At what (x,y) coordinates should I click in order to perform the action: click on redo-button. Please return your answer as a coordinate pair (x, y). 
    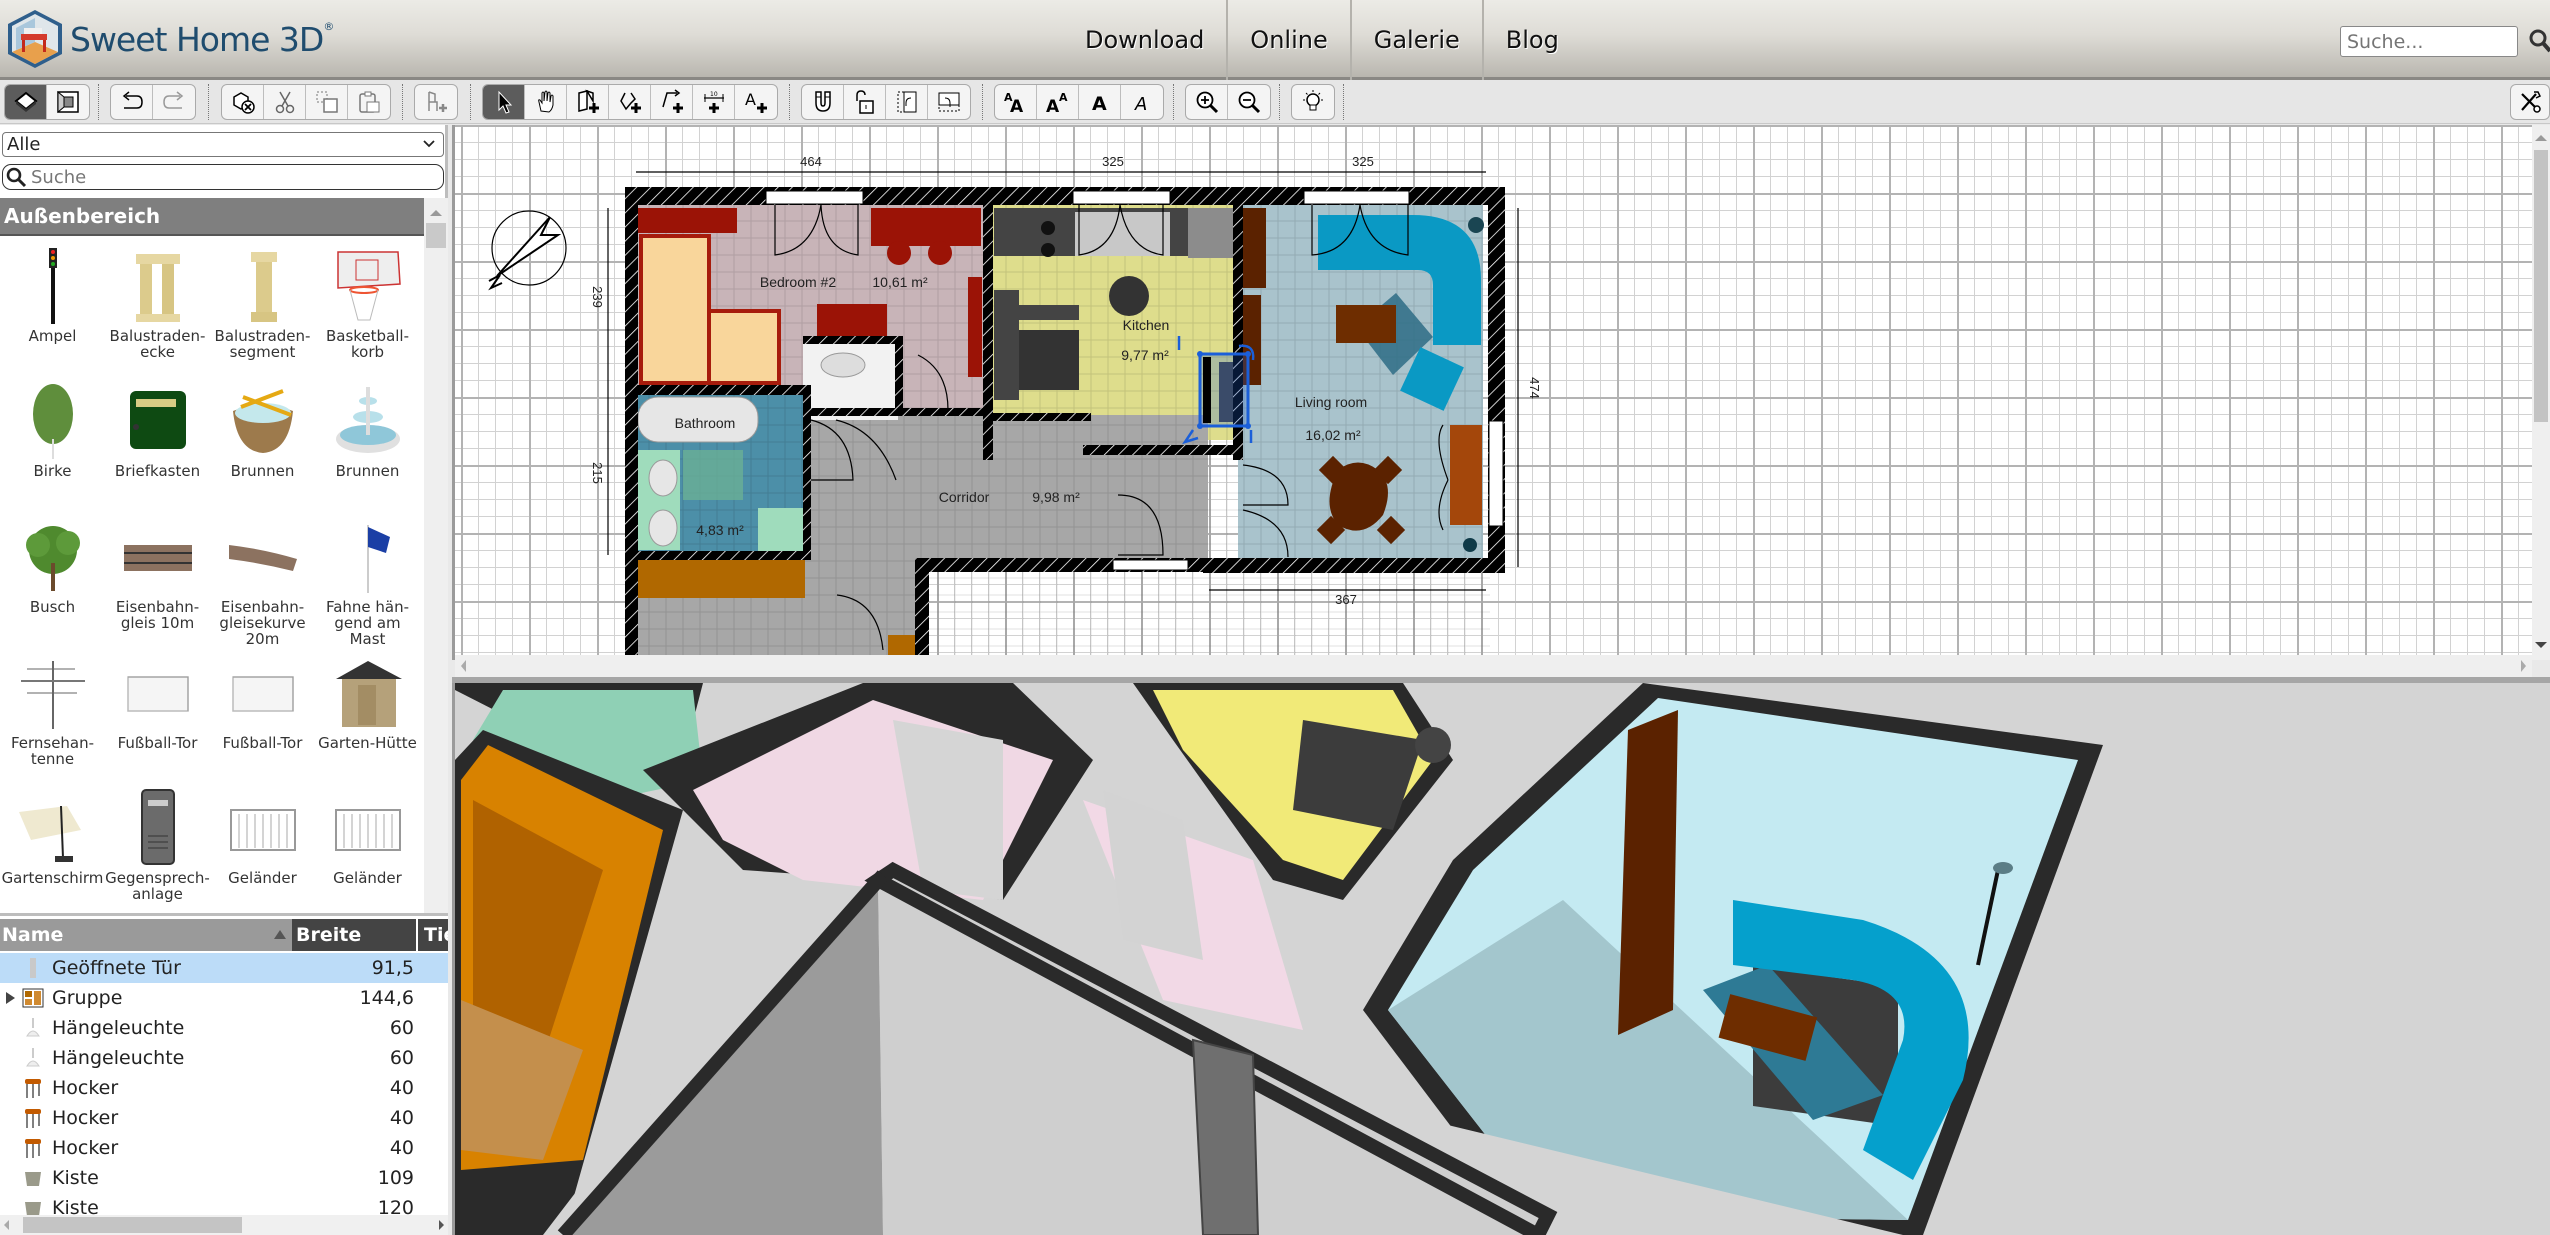
    Looking at the image, I should click on (174, 102).